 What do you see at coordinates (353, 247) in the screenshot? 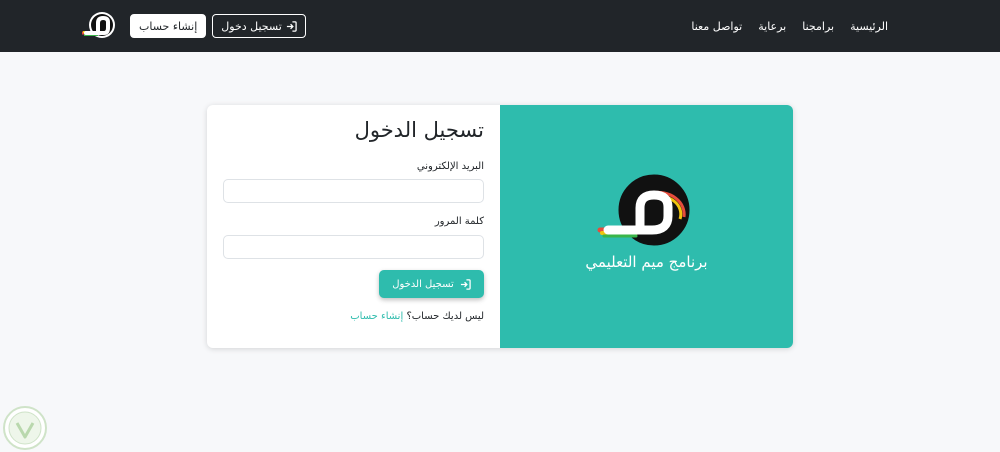
I see `password-field` at bounding box center [353, 247].